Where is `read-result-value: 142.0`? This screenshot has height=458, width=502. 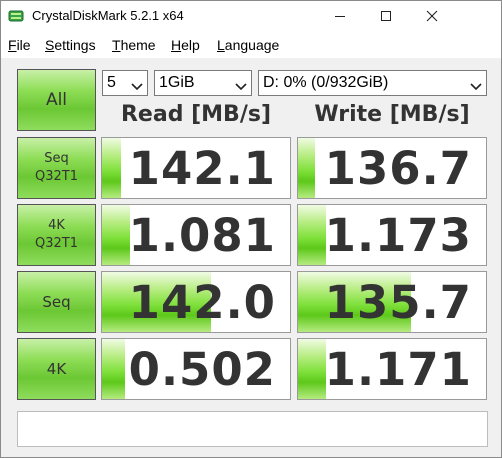
read-result-value: 142.0 is located at coordinates (202, 302).